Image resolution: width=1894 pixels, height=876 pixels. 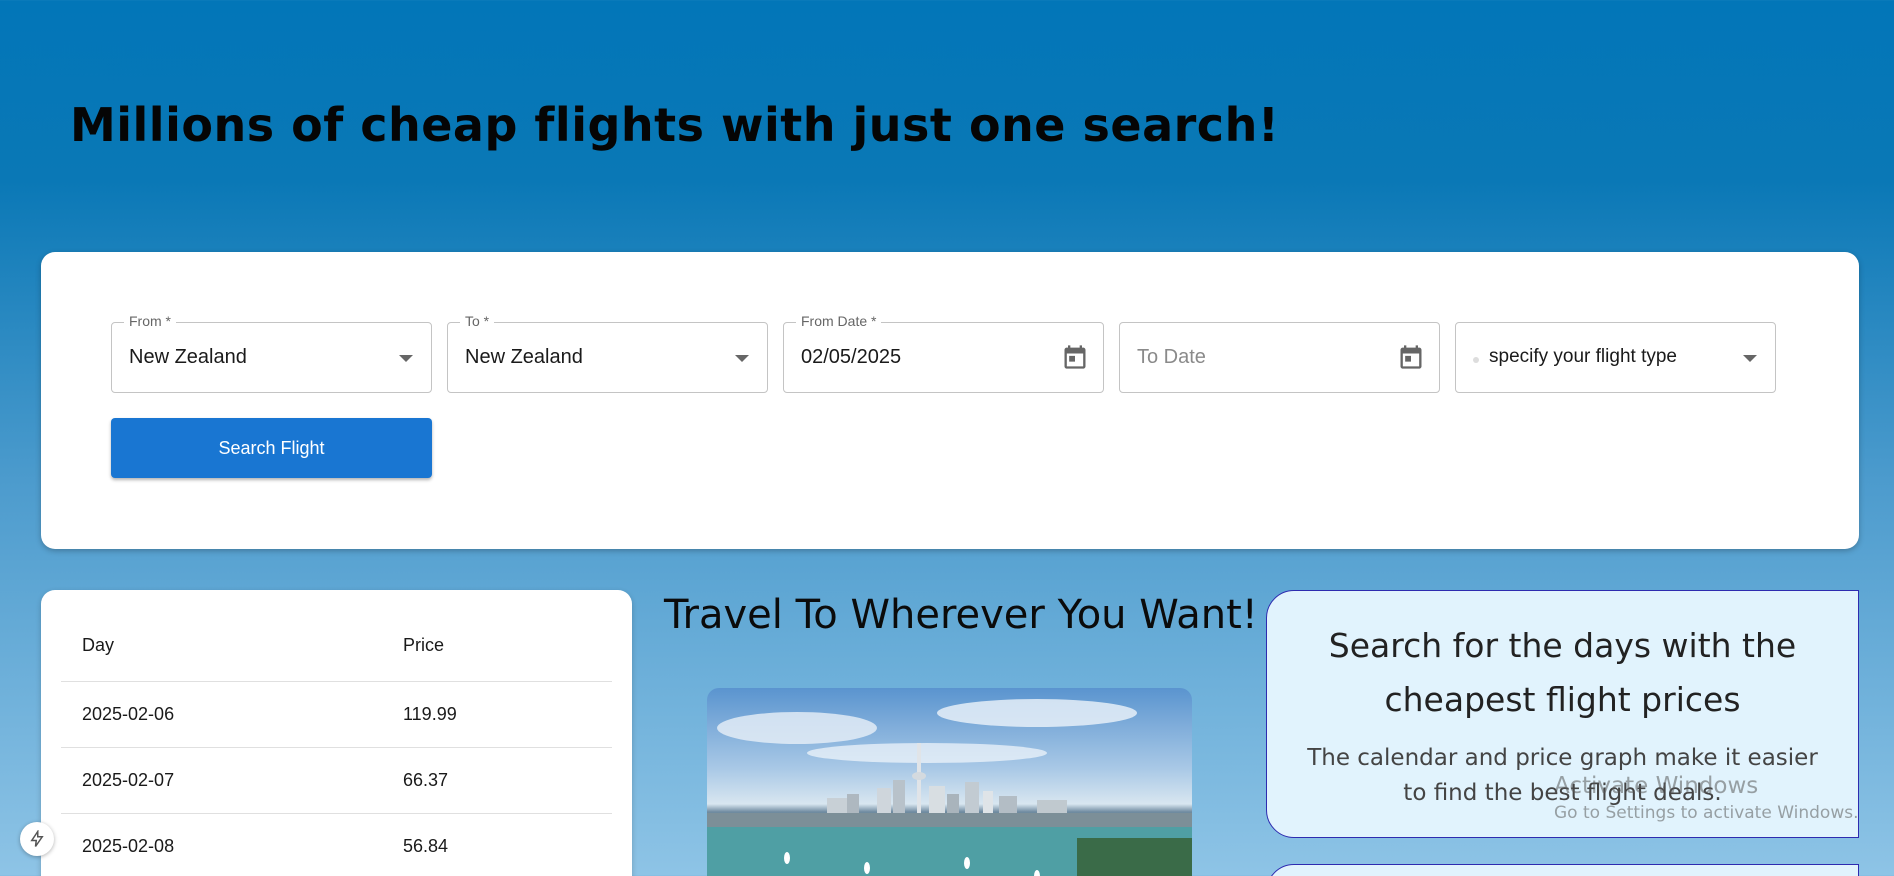 I want to click on price-cell: 66.37, so click(x=426, y=780).